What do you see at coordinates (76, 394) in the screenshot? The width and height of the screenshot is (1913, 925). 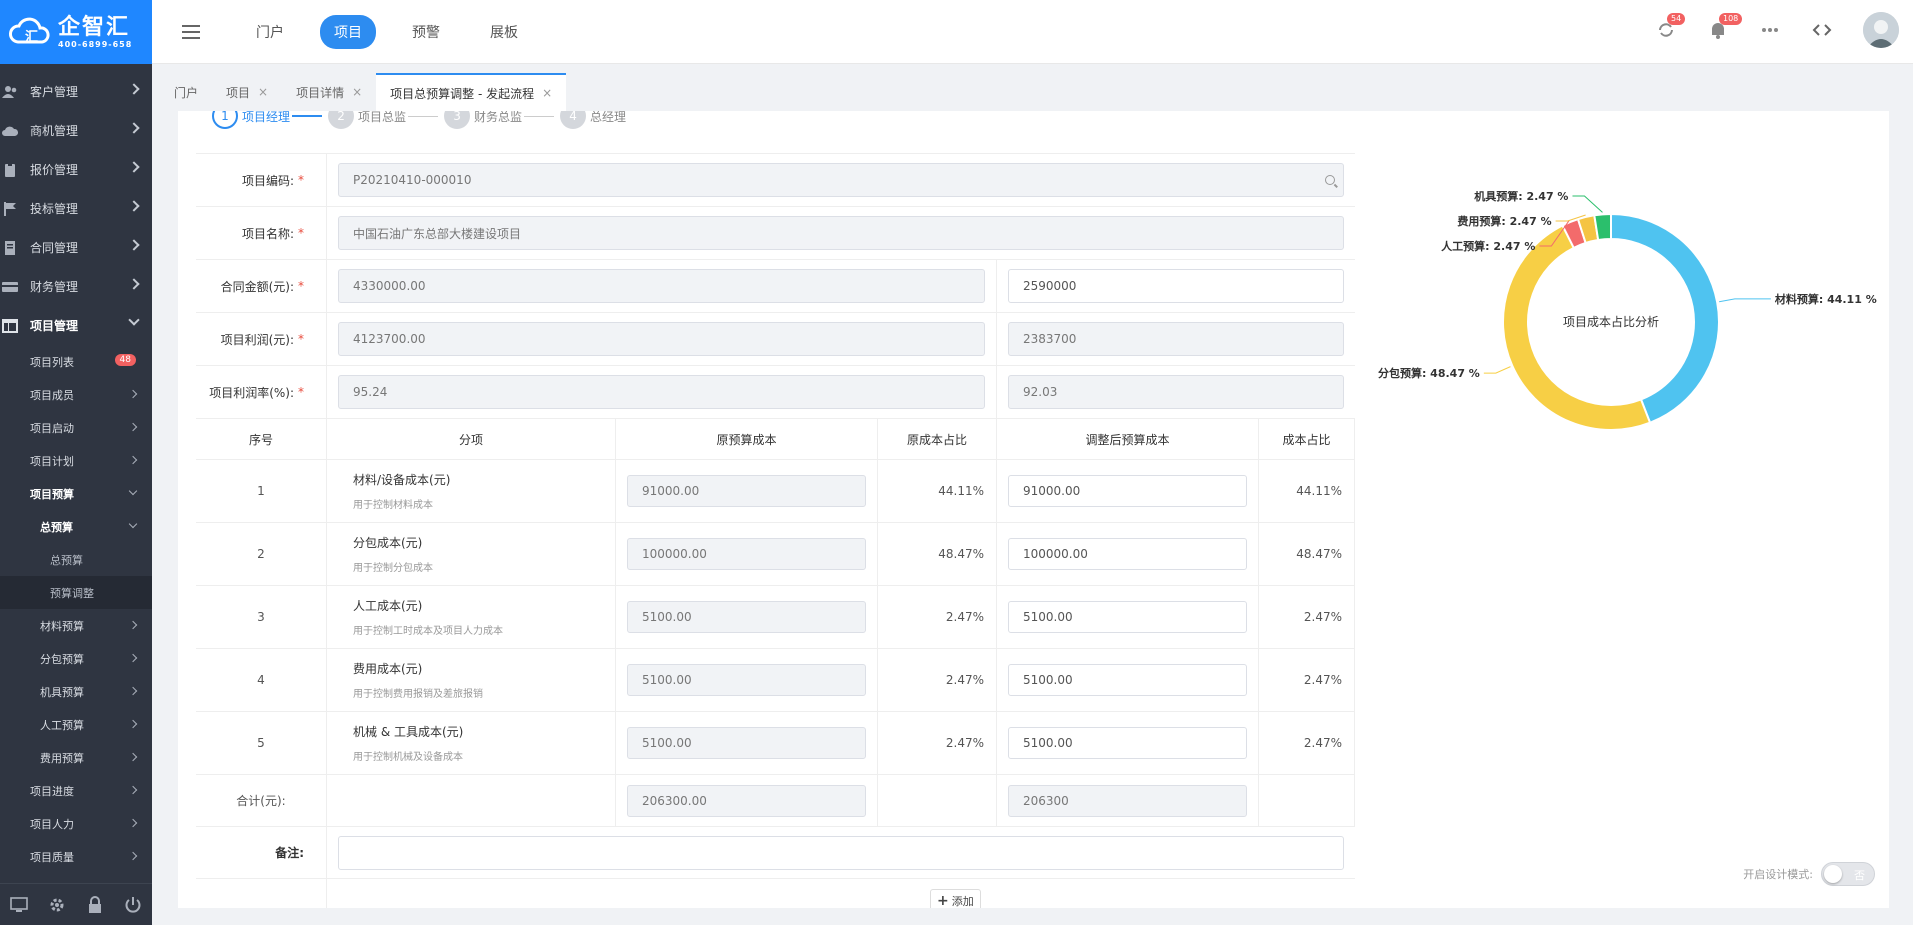 I see `sidebar-item-project-members: 项目成员` at bounding box center [76, 394].